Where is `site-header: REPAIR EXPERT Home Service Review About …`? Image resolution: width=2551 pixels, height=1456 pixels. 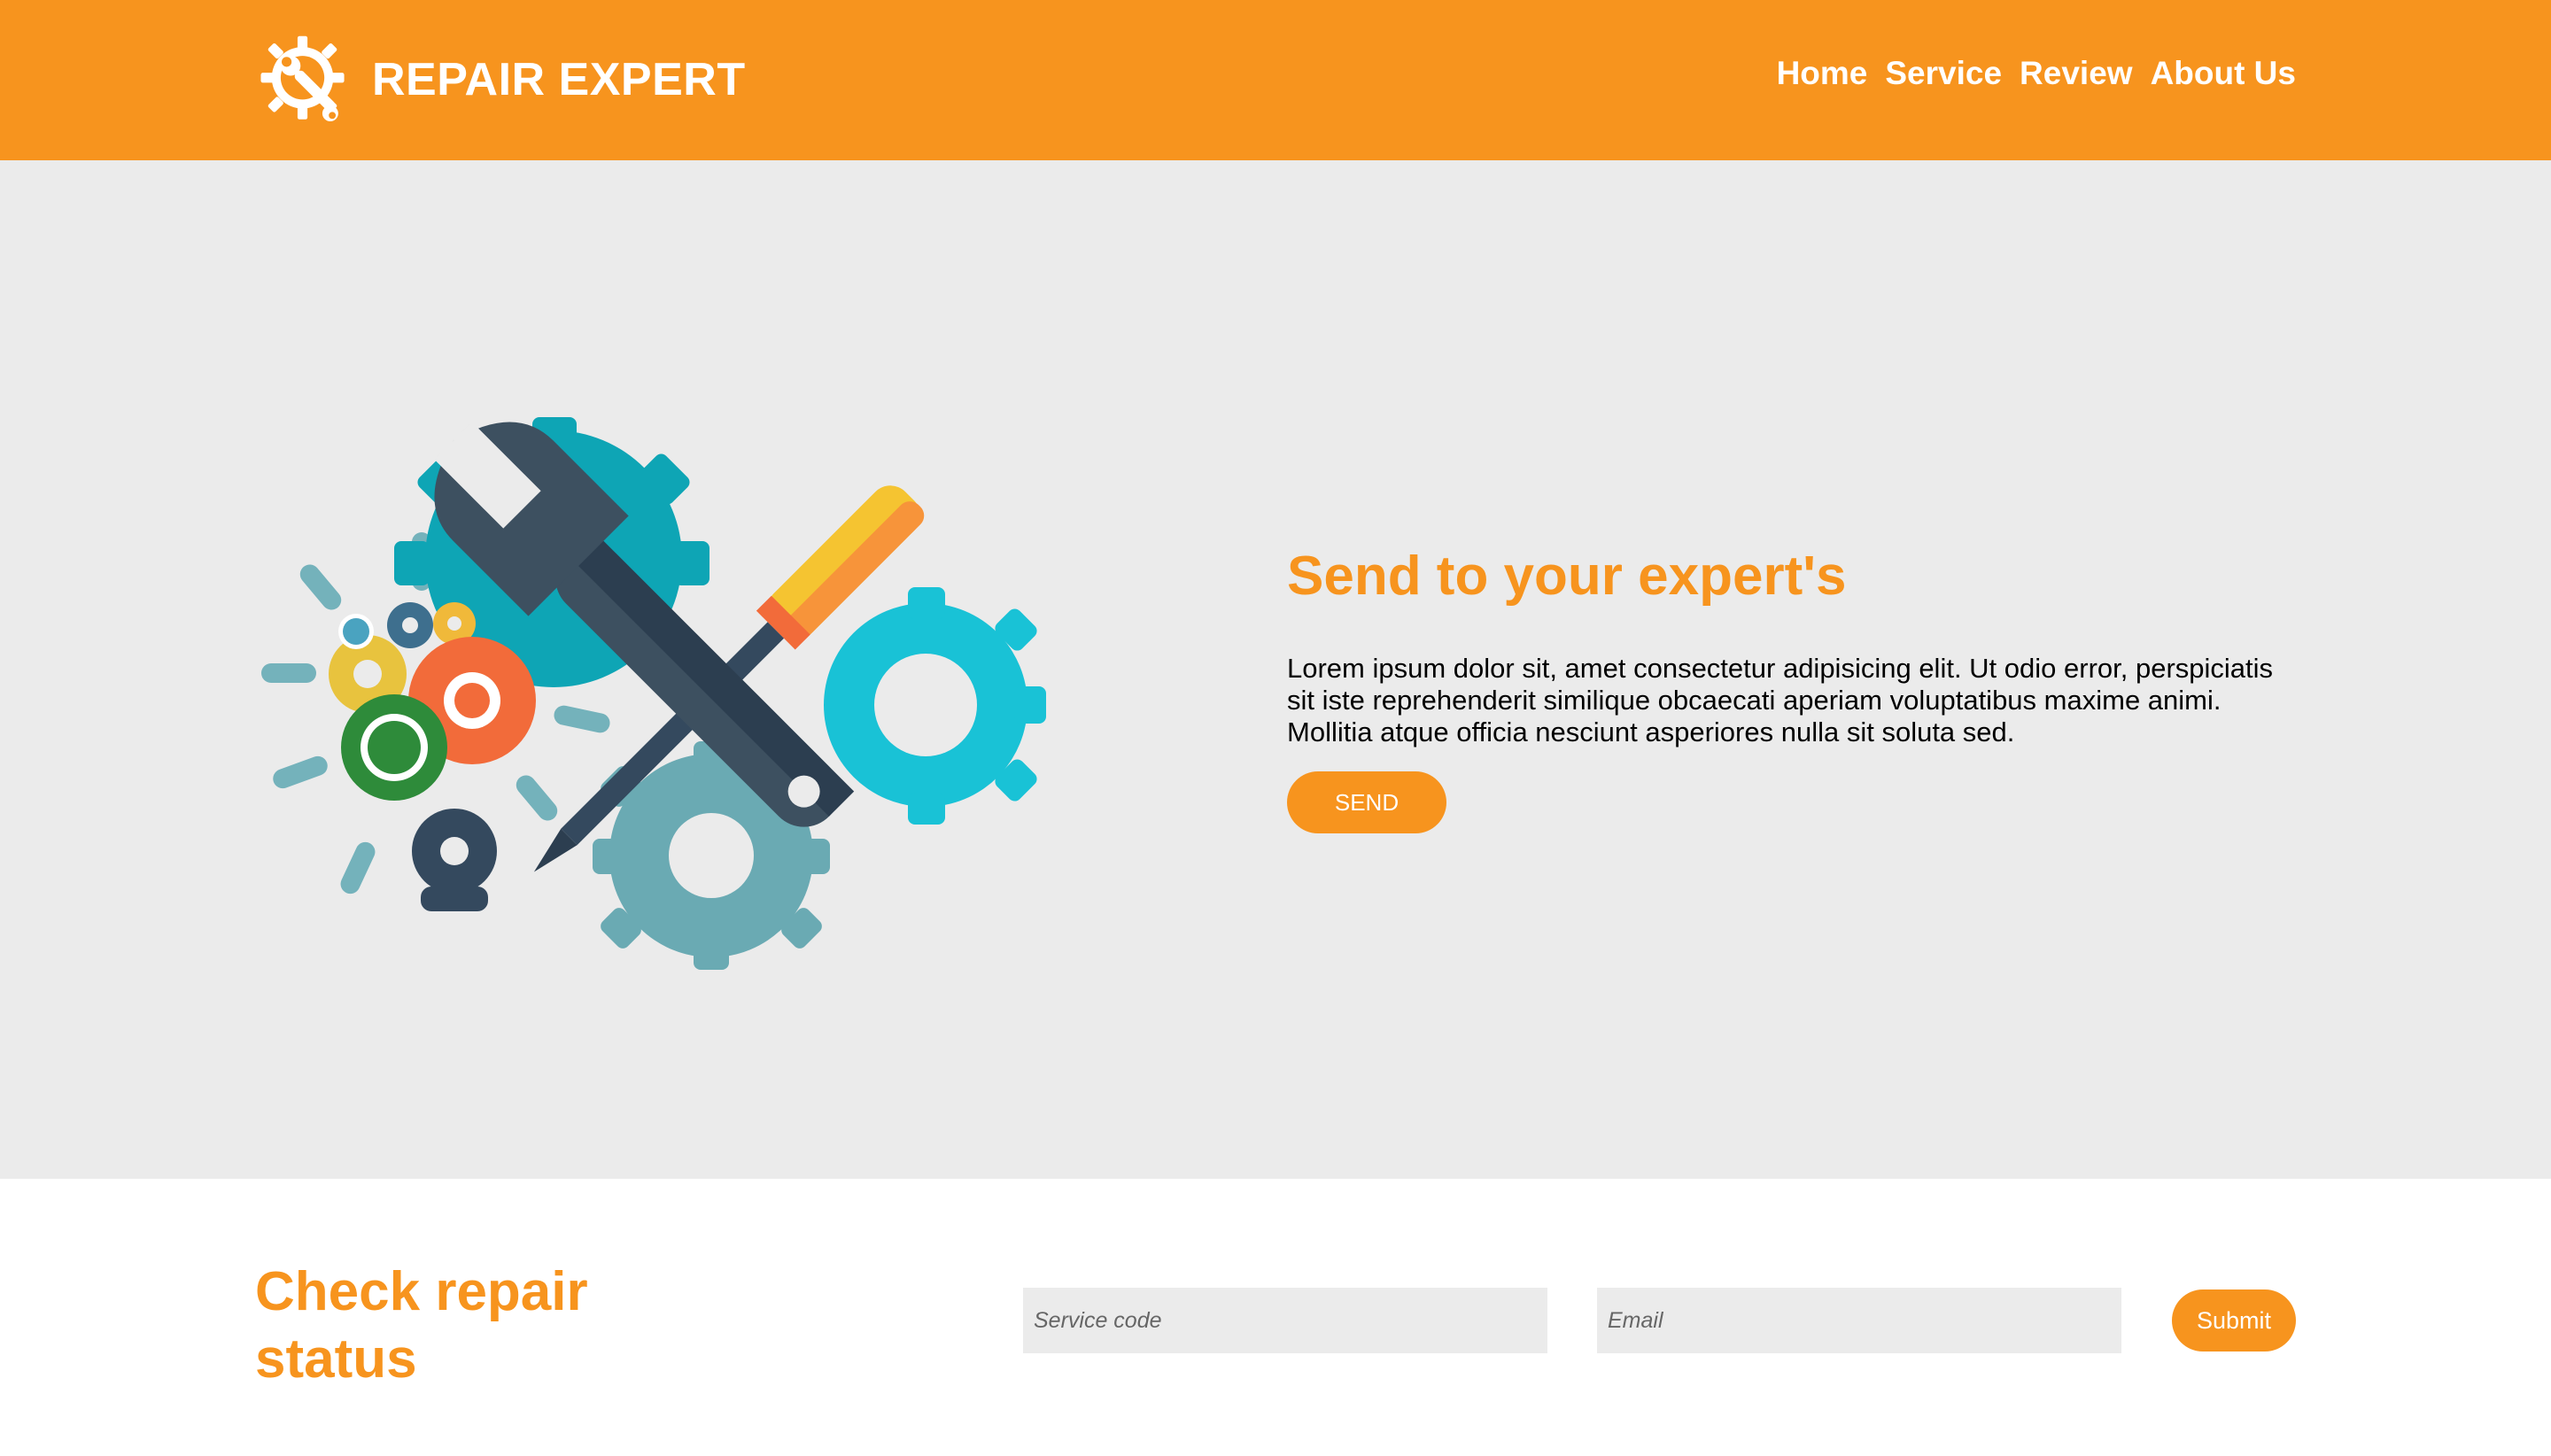 site-header: REPAIR EXPERT Home Service Review About … is located at coordinates (1275, 80).